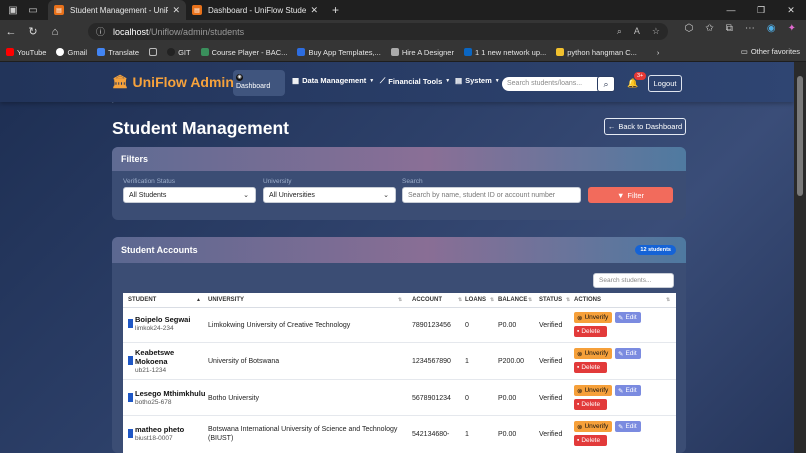  I want to click on browser-tab-student-management: ▤ Student Management - UniFlow A ✕, so click(117, 10).